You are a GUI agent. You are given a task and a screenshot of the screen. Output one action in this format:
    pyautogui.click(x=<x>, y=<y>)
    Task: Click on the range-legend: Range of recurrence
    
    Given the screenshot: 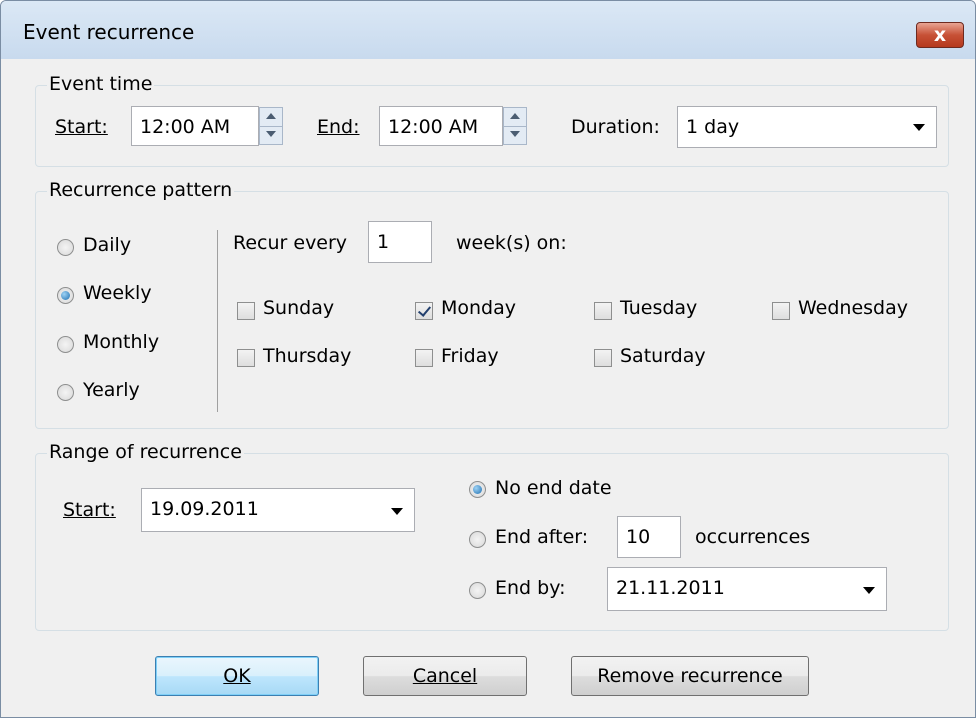 What is the action you would take?
    pyautogui.click(x=145, y=452)
    